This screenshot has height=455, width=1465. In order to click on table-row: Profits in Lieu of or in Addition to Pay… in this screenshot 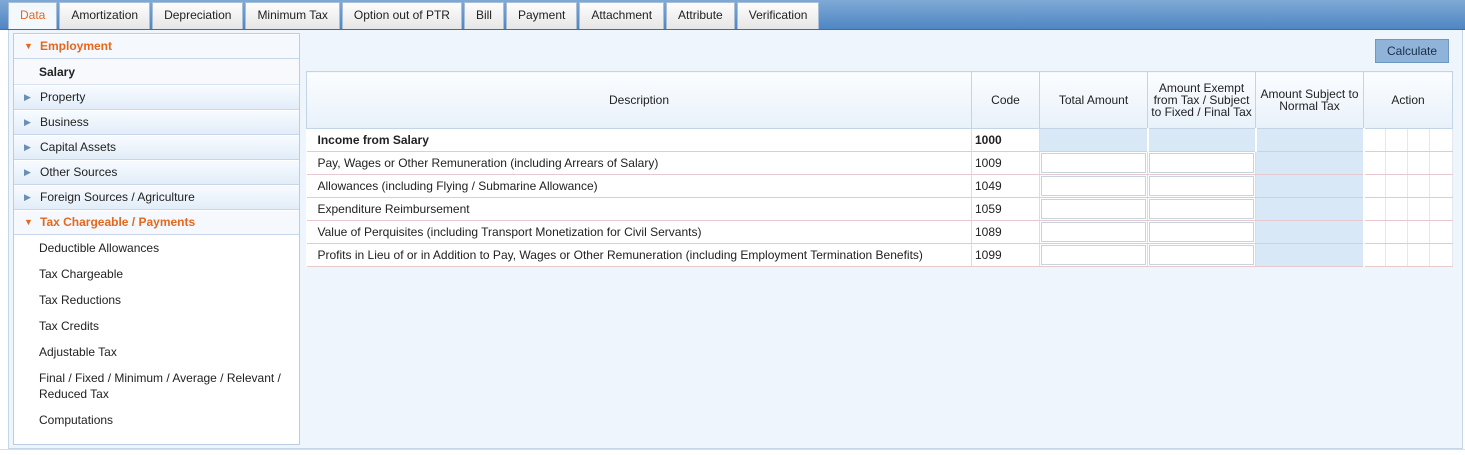, I will do `click(880, 255)`.